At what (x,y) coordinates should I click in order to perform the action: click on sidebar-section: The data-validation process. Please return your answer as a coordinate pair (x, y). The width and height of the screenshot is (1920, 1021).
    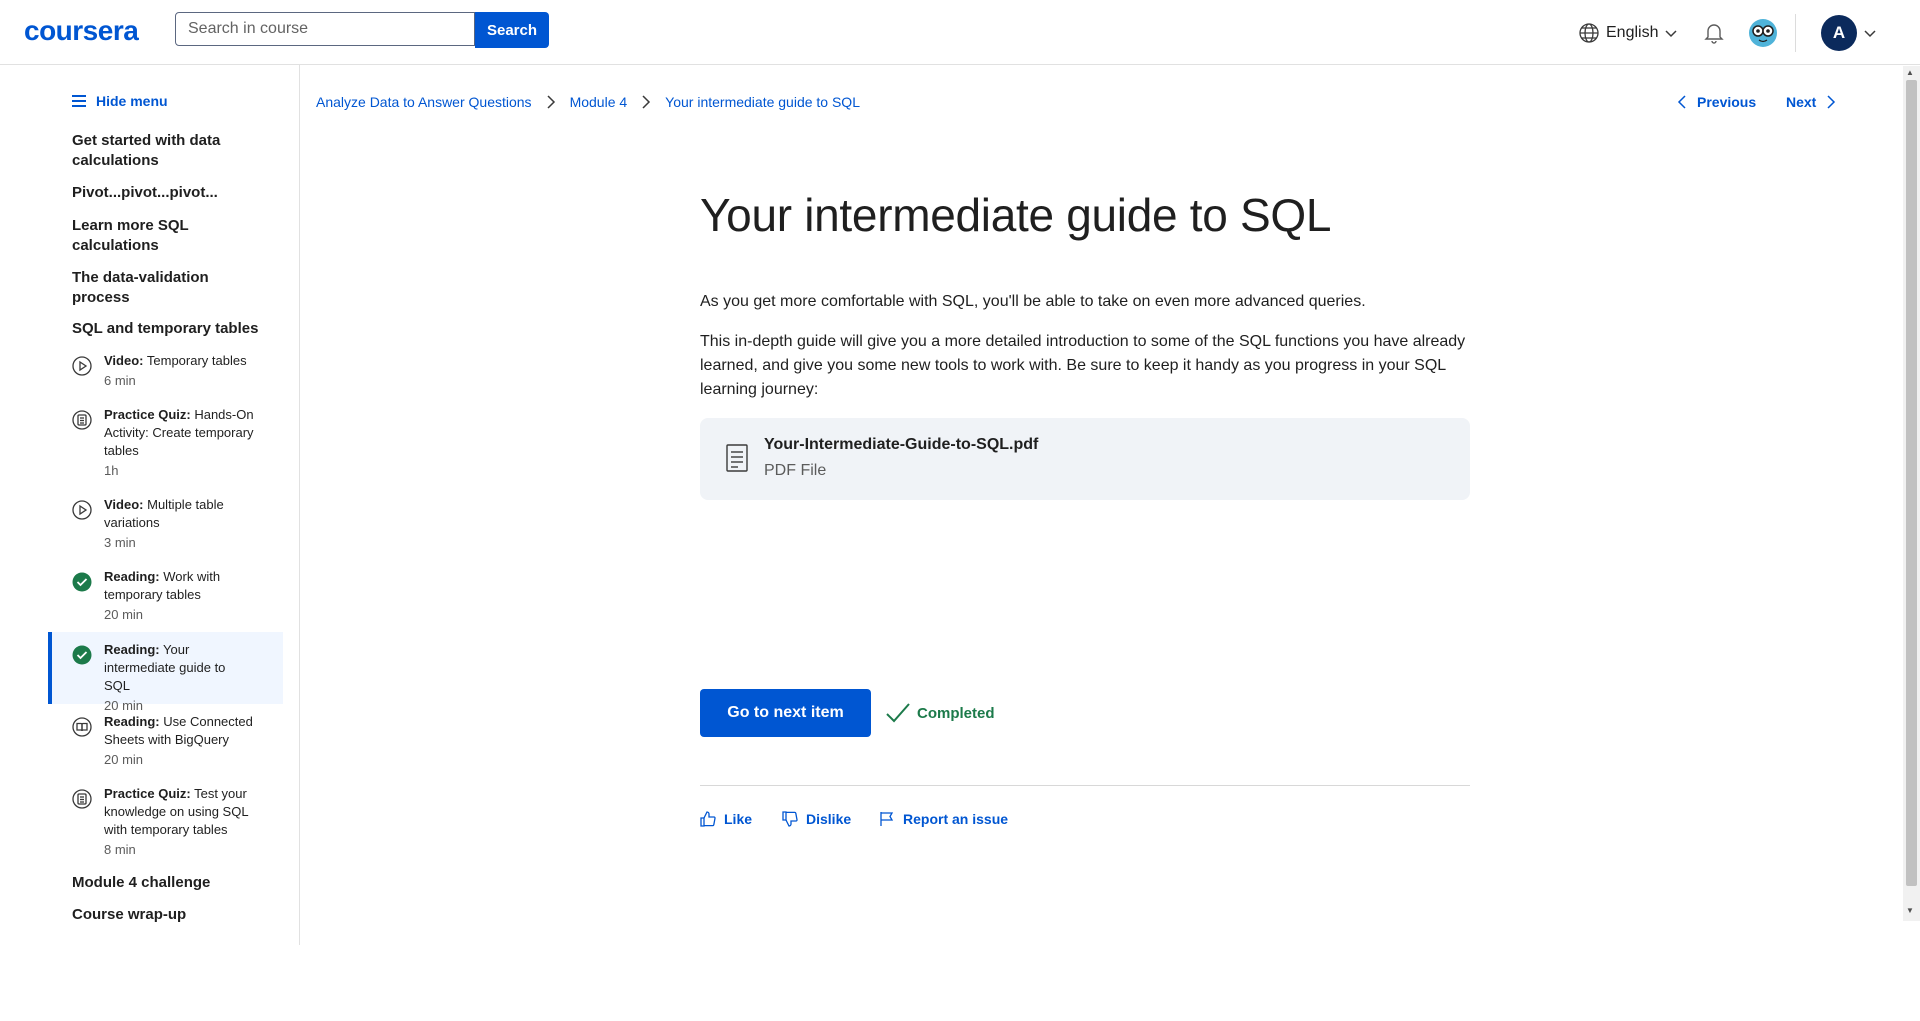
    Looking at the image, I should click on (167, 288).